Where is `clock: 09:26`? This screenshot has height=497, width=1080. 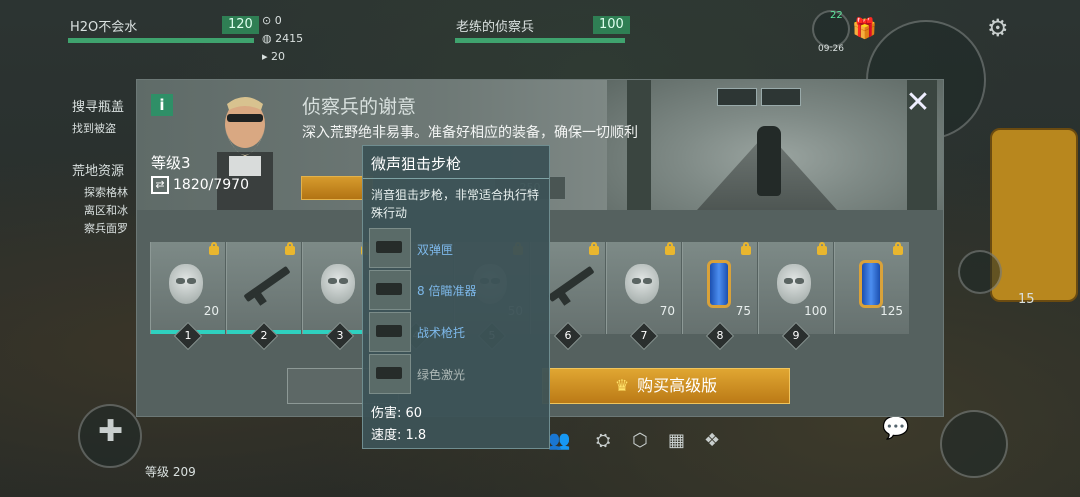
clock: 09:26 is located at coordinates (831, 49).